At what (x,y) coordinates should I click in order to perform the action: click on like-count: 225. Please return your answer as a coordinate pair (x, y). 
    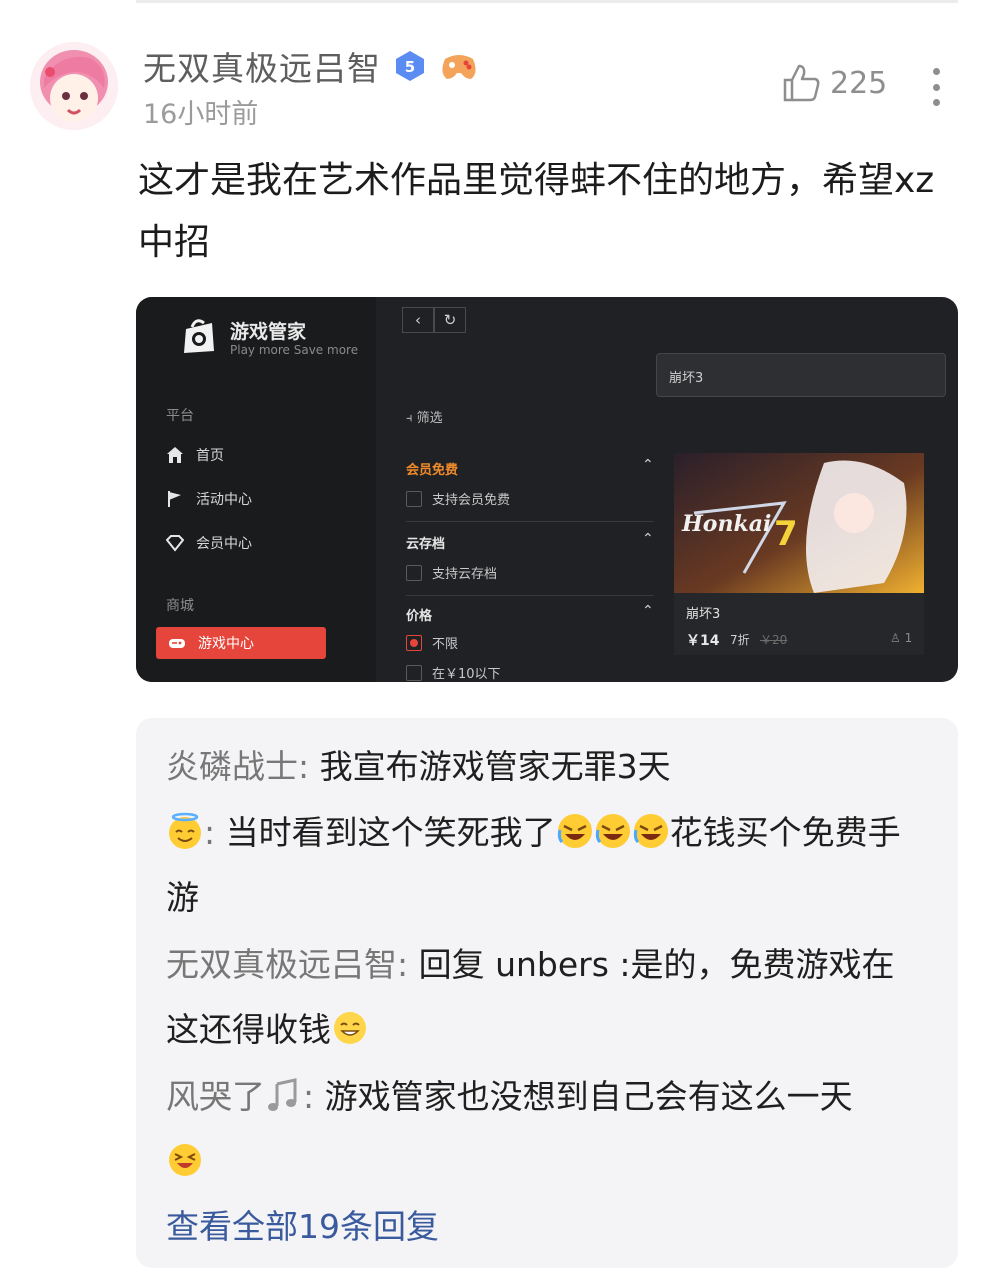
    Looking at the image, I should click on (859, 83).